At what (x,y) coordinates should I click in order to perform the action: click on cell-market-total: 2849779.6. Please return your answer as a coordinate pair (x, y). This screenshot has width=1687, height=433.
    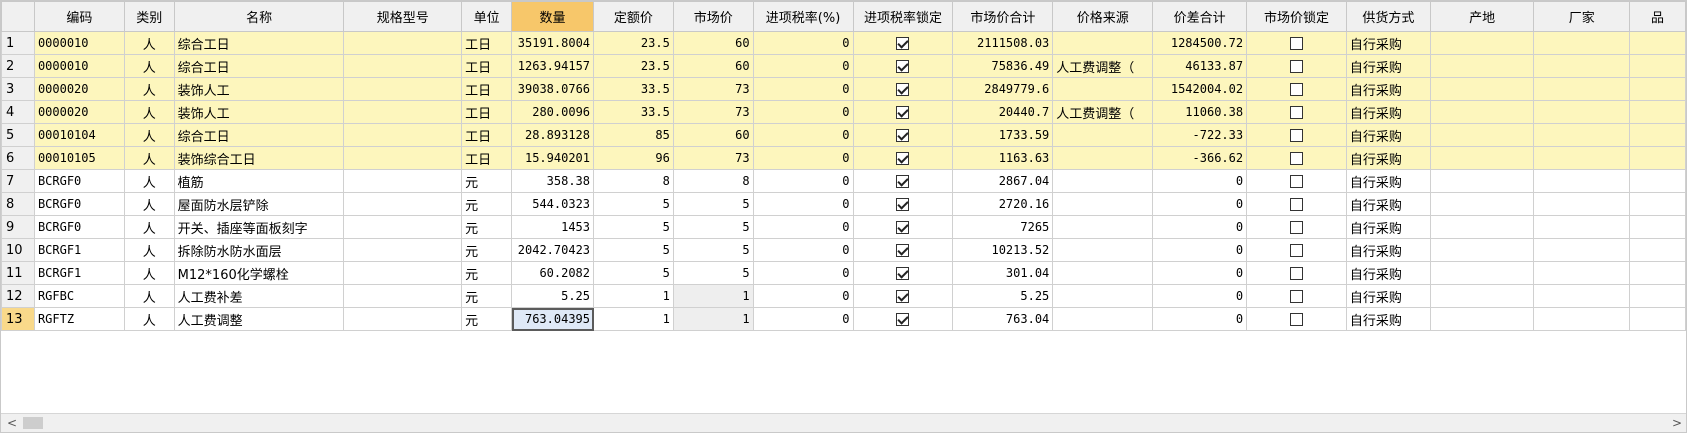
    Looking at the image, I should click on (1003, 89).